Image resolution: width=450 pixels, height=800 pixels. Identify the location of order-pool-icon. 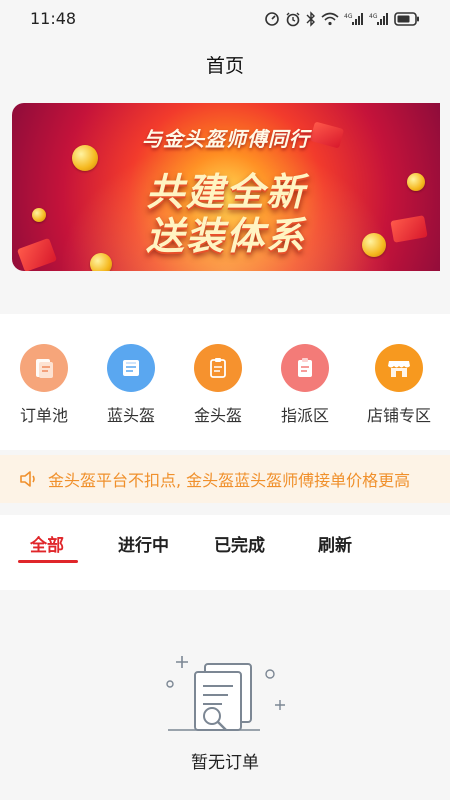
(44, 368).